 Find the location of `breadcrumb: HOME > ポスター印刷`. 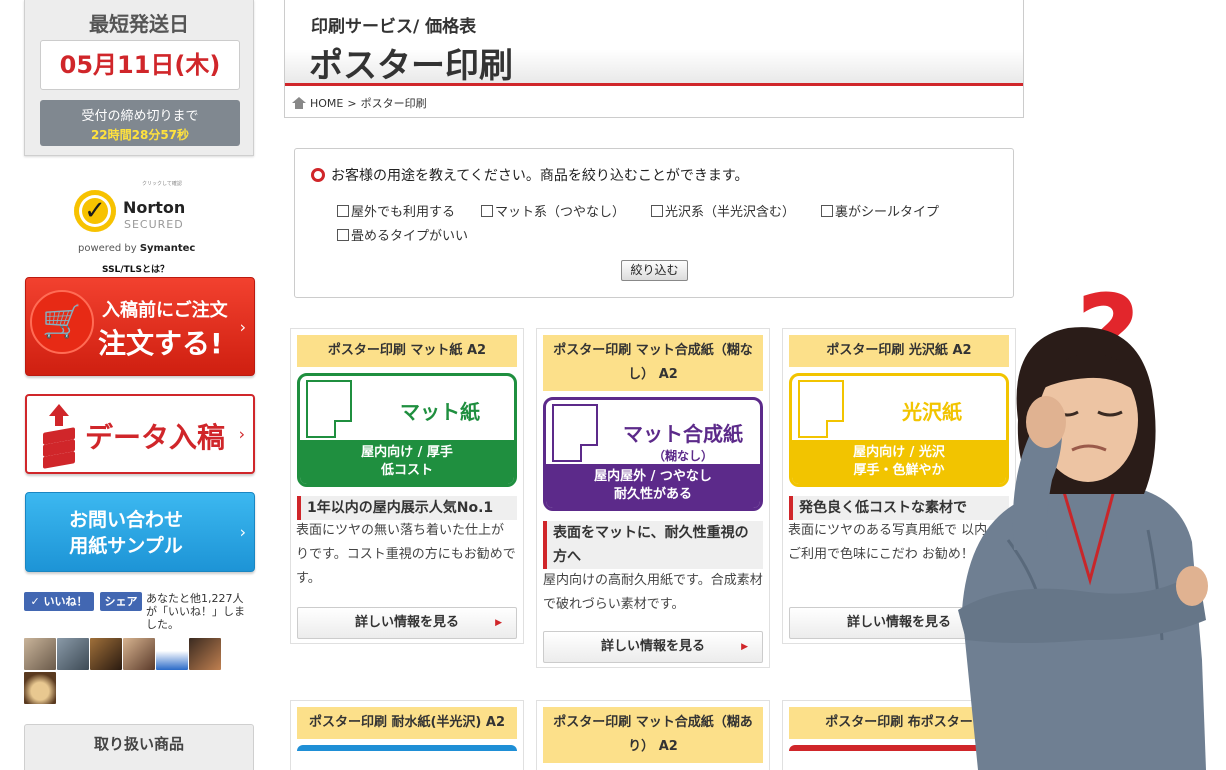

breadcrumb: HOME > ポスター印刷 is located at coordinates (359, 103).